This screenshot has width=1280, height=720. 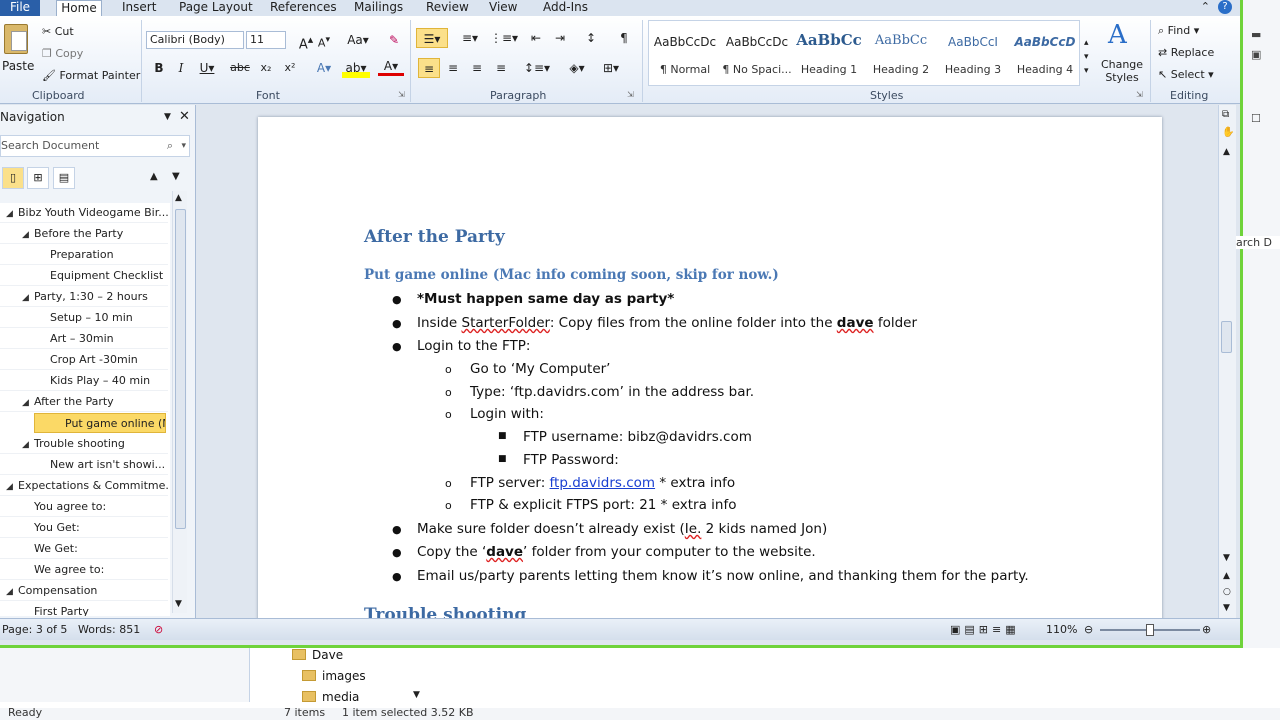 I want to click on nav-heading-item: You agree to:, so click(x=84, y=507).